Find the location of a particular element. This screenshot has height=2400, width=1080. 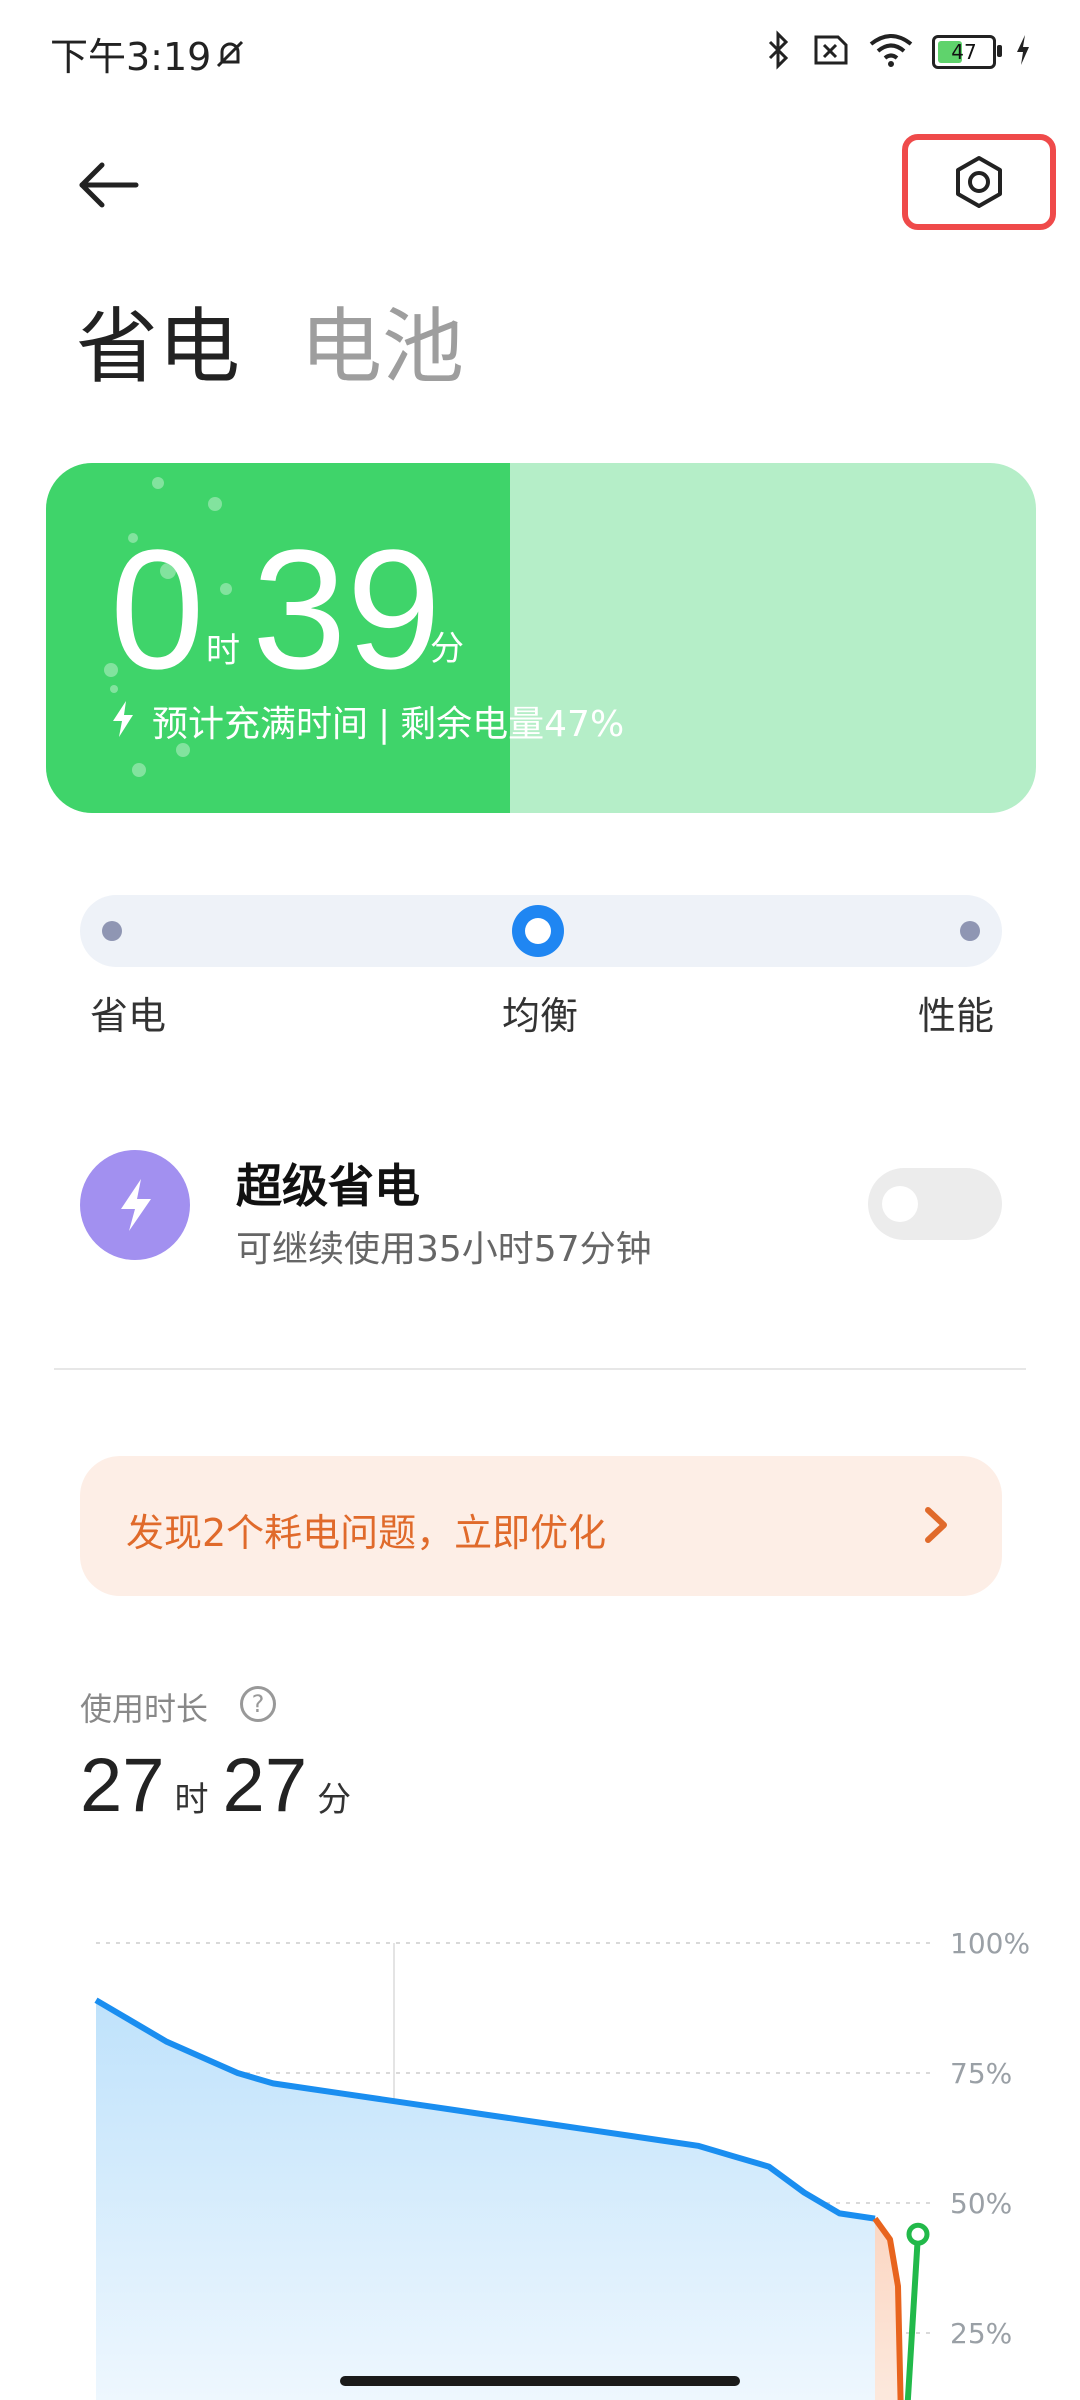

back-button is located at coordinates (109, 185).